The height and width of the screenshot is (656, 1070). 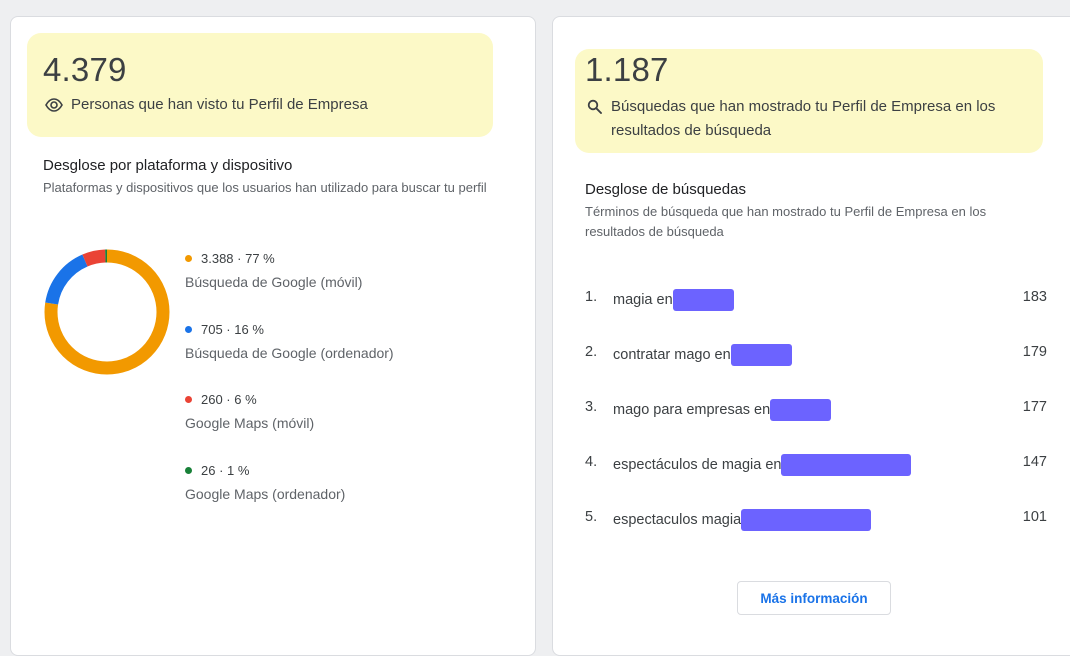 What do you see at coordinates (591, 352) in the screenshot?
I see `search-rank: 2.` at bounding box center [591, 352].